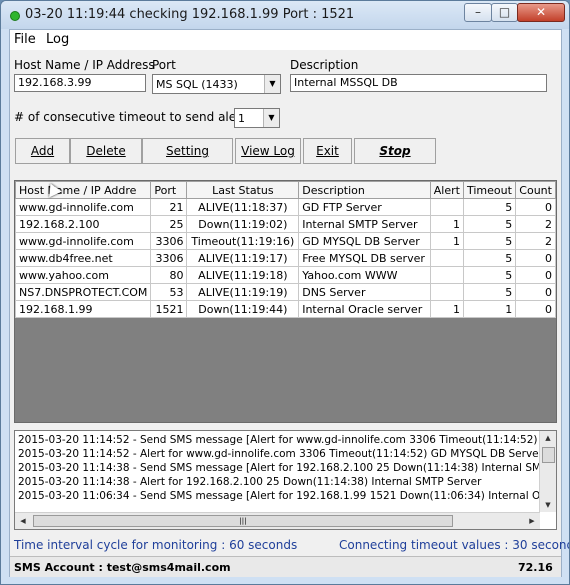 This screenshot has width=570, height=585. I want to click on port-select: MS SQL (1433) ▼, so click(216, 84).